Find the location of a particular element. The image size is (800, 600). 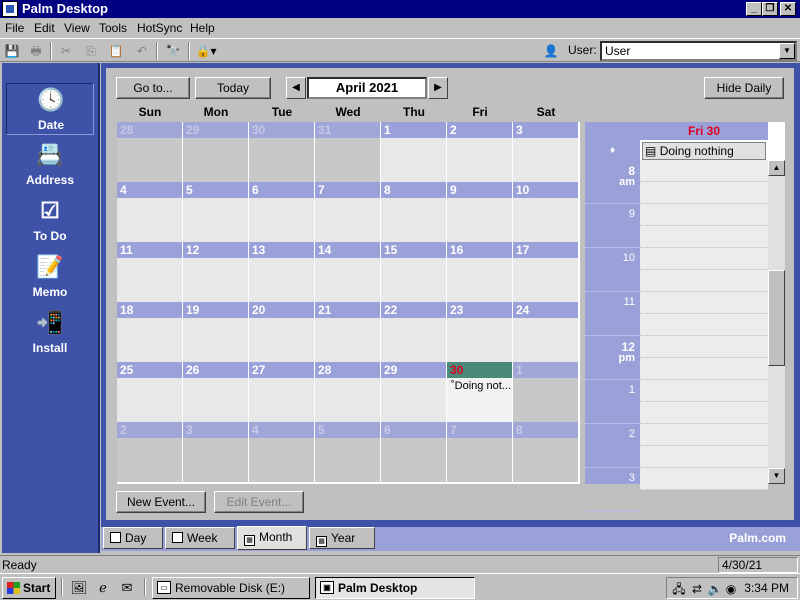

menu-hotsync: HotSync is located at coordinates (159, 28).